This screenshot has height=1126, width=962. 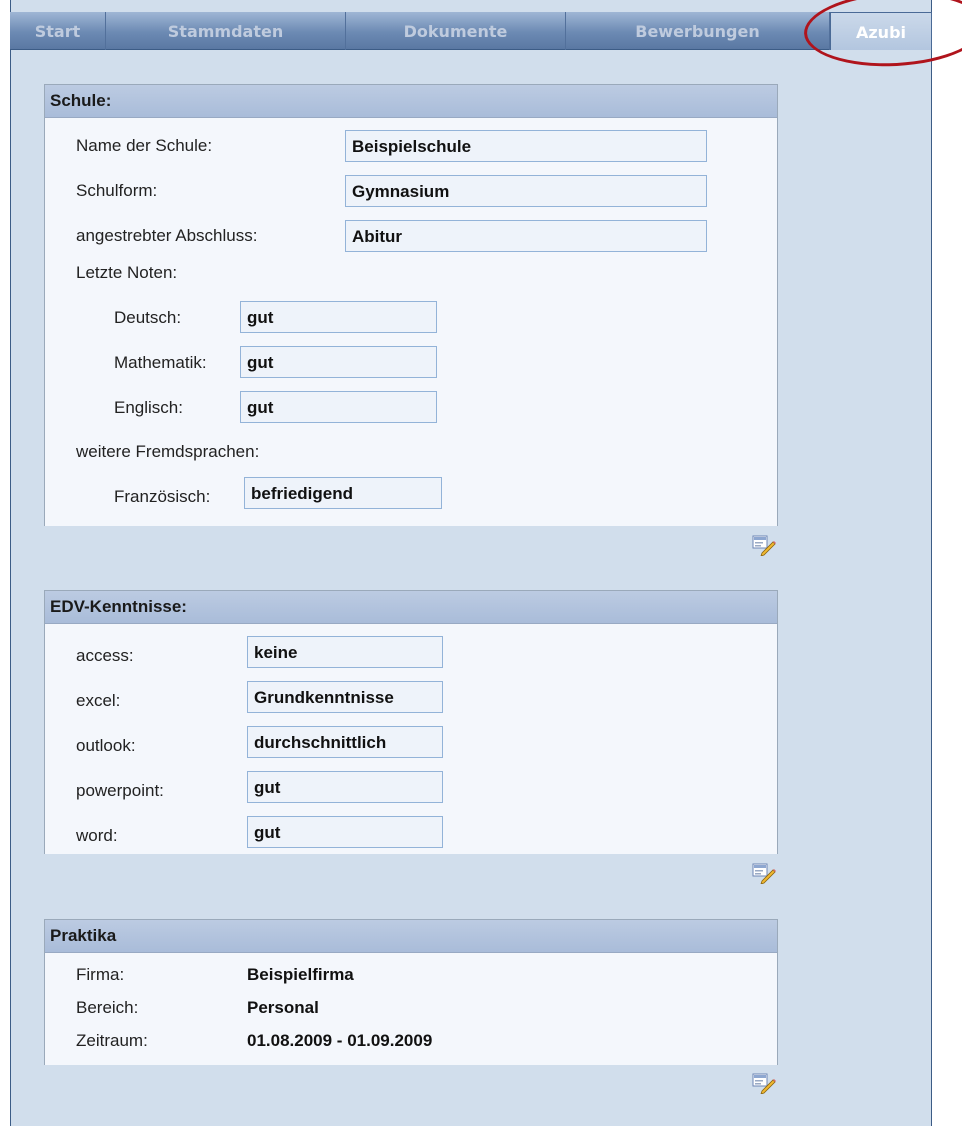 I want to click on company-label: Firma:, so click(x=100, y=974).